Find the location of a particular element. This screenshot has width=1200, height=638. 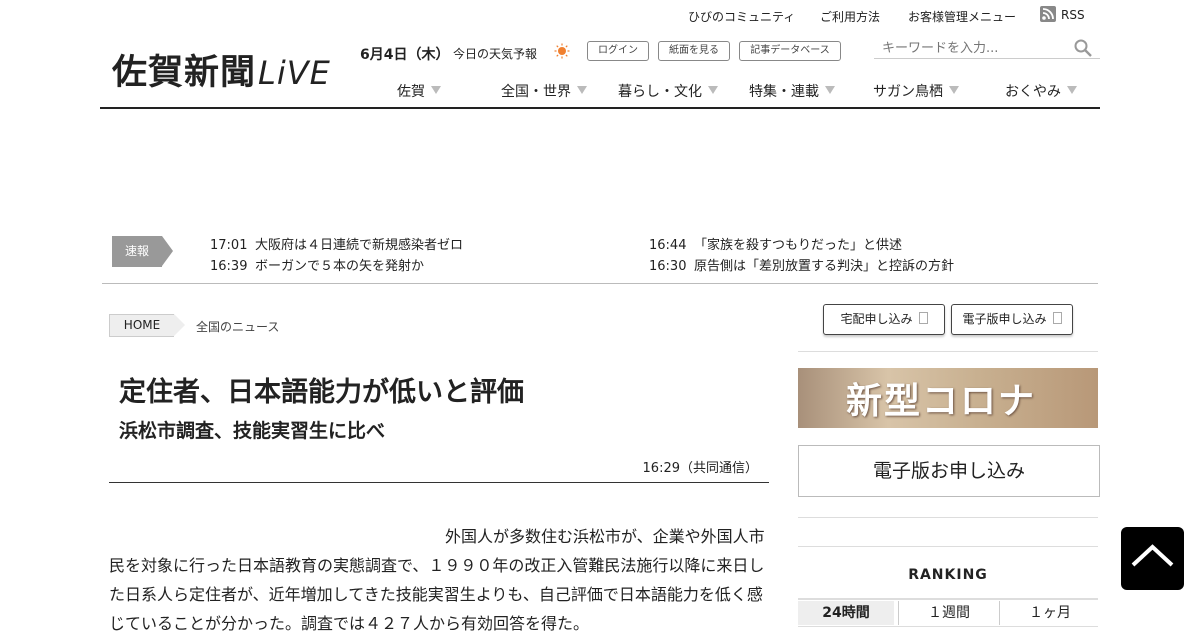

nav-obituaries: おくやみ is located at coordinates (1041, 91).